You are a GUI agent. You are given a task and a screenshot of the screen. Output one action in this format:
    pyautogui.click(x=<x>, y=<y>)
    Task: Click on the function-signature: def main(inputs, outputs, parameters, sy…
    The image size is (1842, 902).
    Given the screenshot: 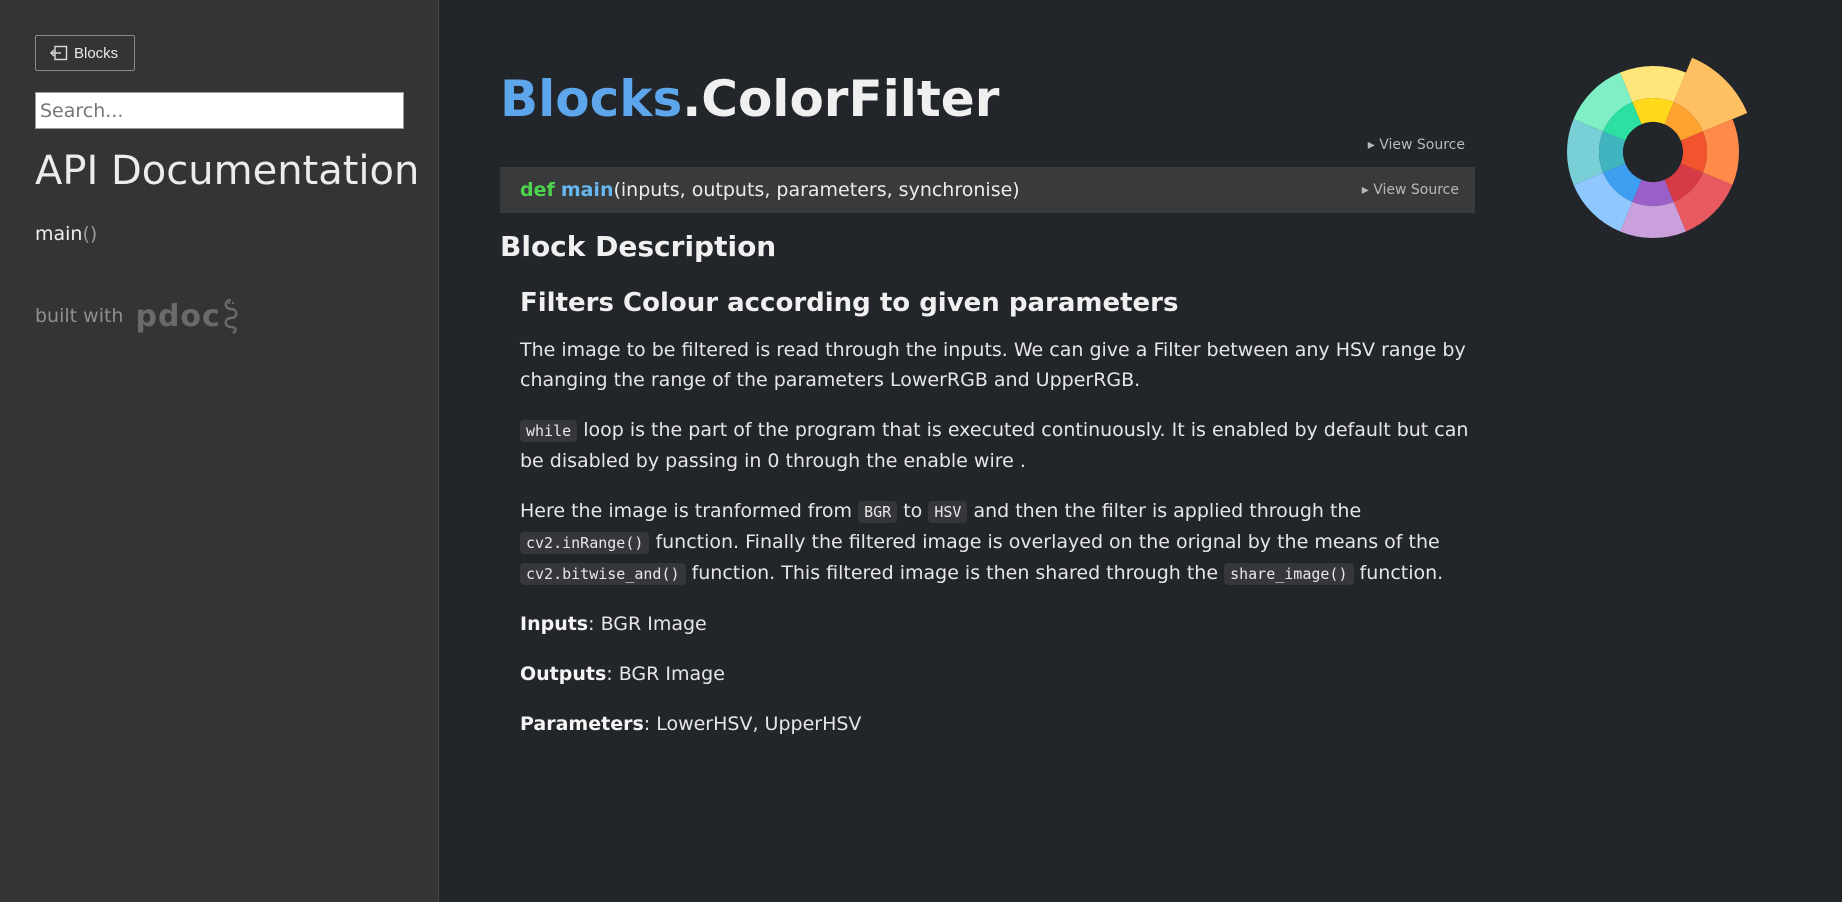 What is the action you would take?
    pyautogui.click(x=770, y=190)
    